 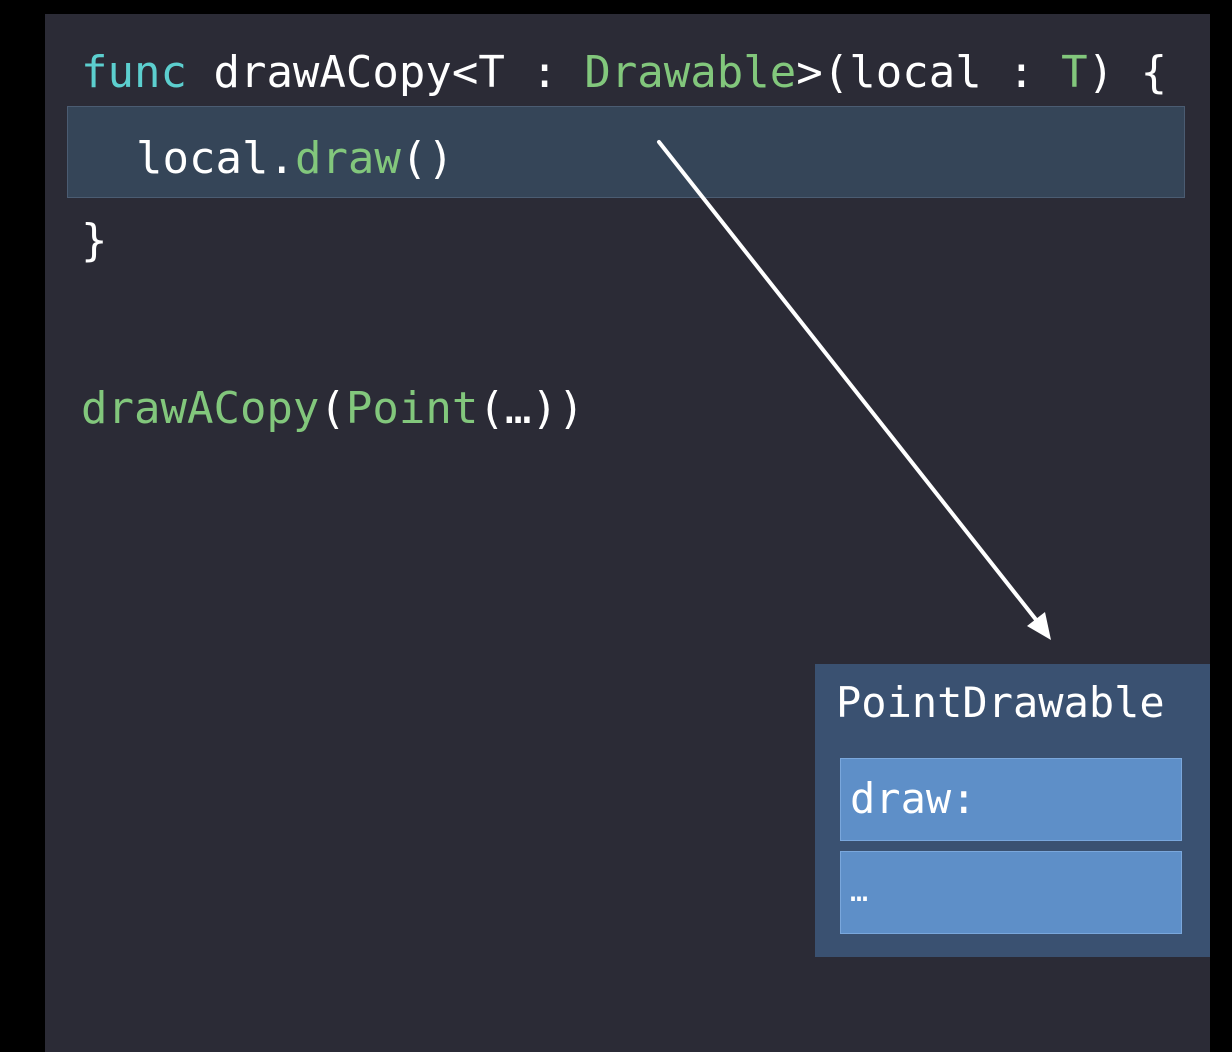 I want to click on arrowhead-icon, so click(x=1039, y=626).